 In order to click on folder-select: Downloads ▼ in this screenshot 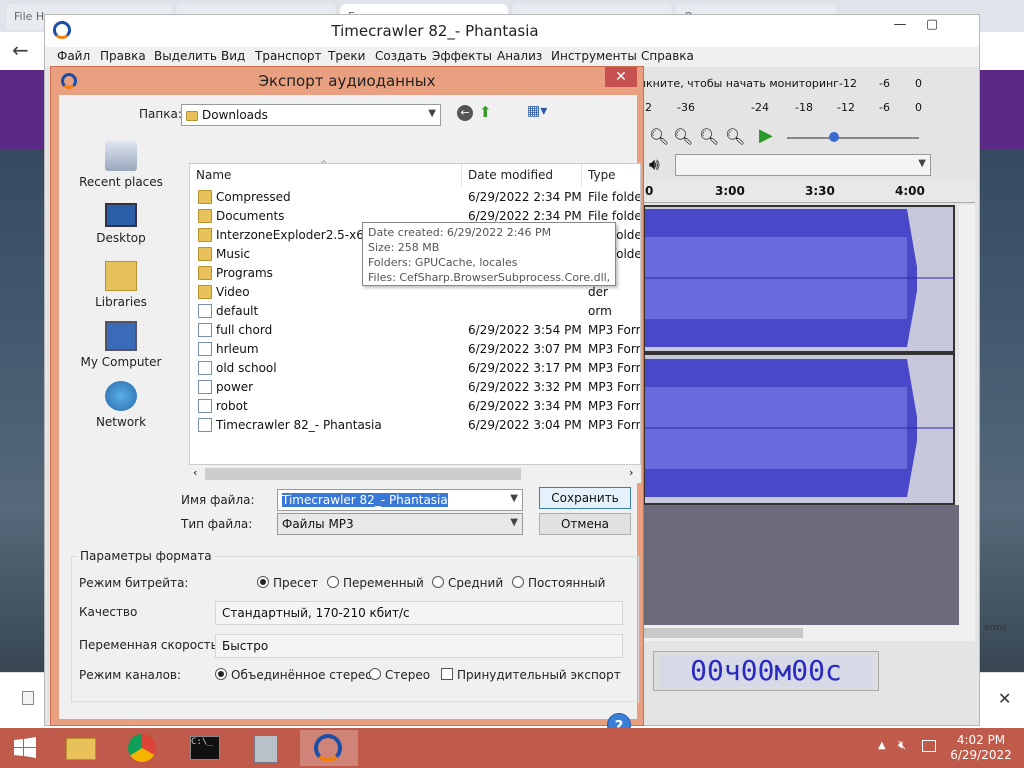, I will do `click(311, 115)`.